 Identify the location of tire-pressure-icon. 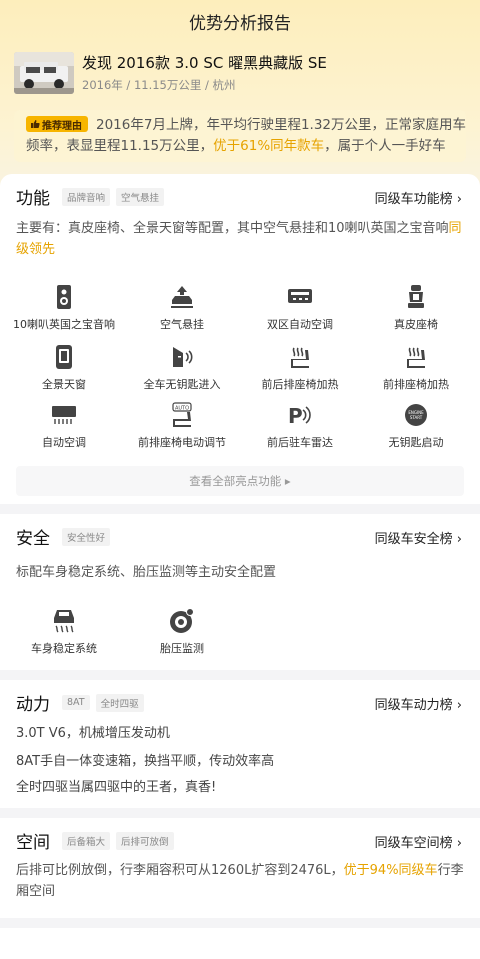
(182, 620).